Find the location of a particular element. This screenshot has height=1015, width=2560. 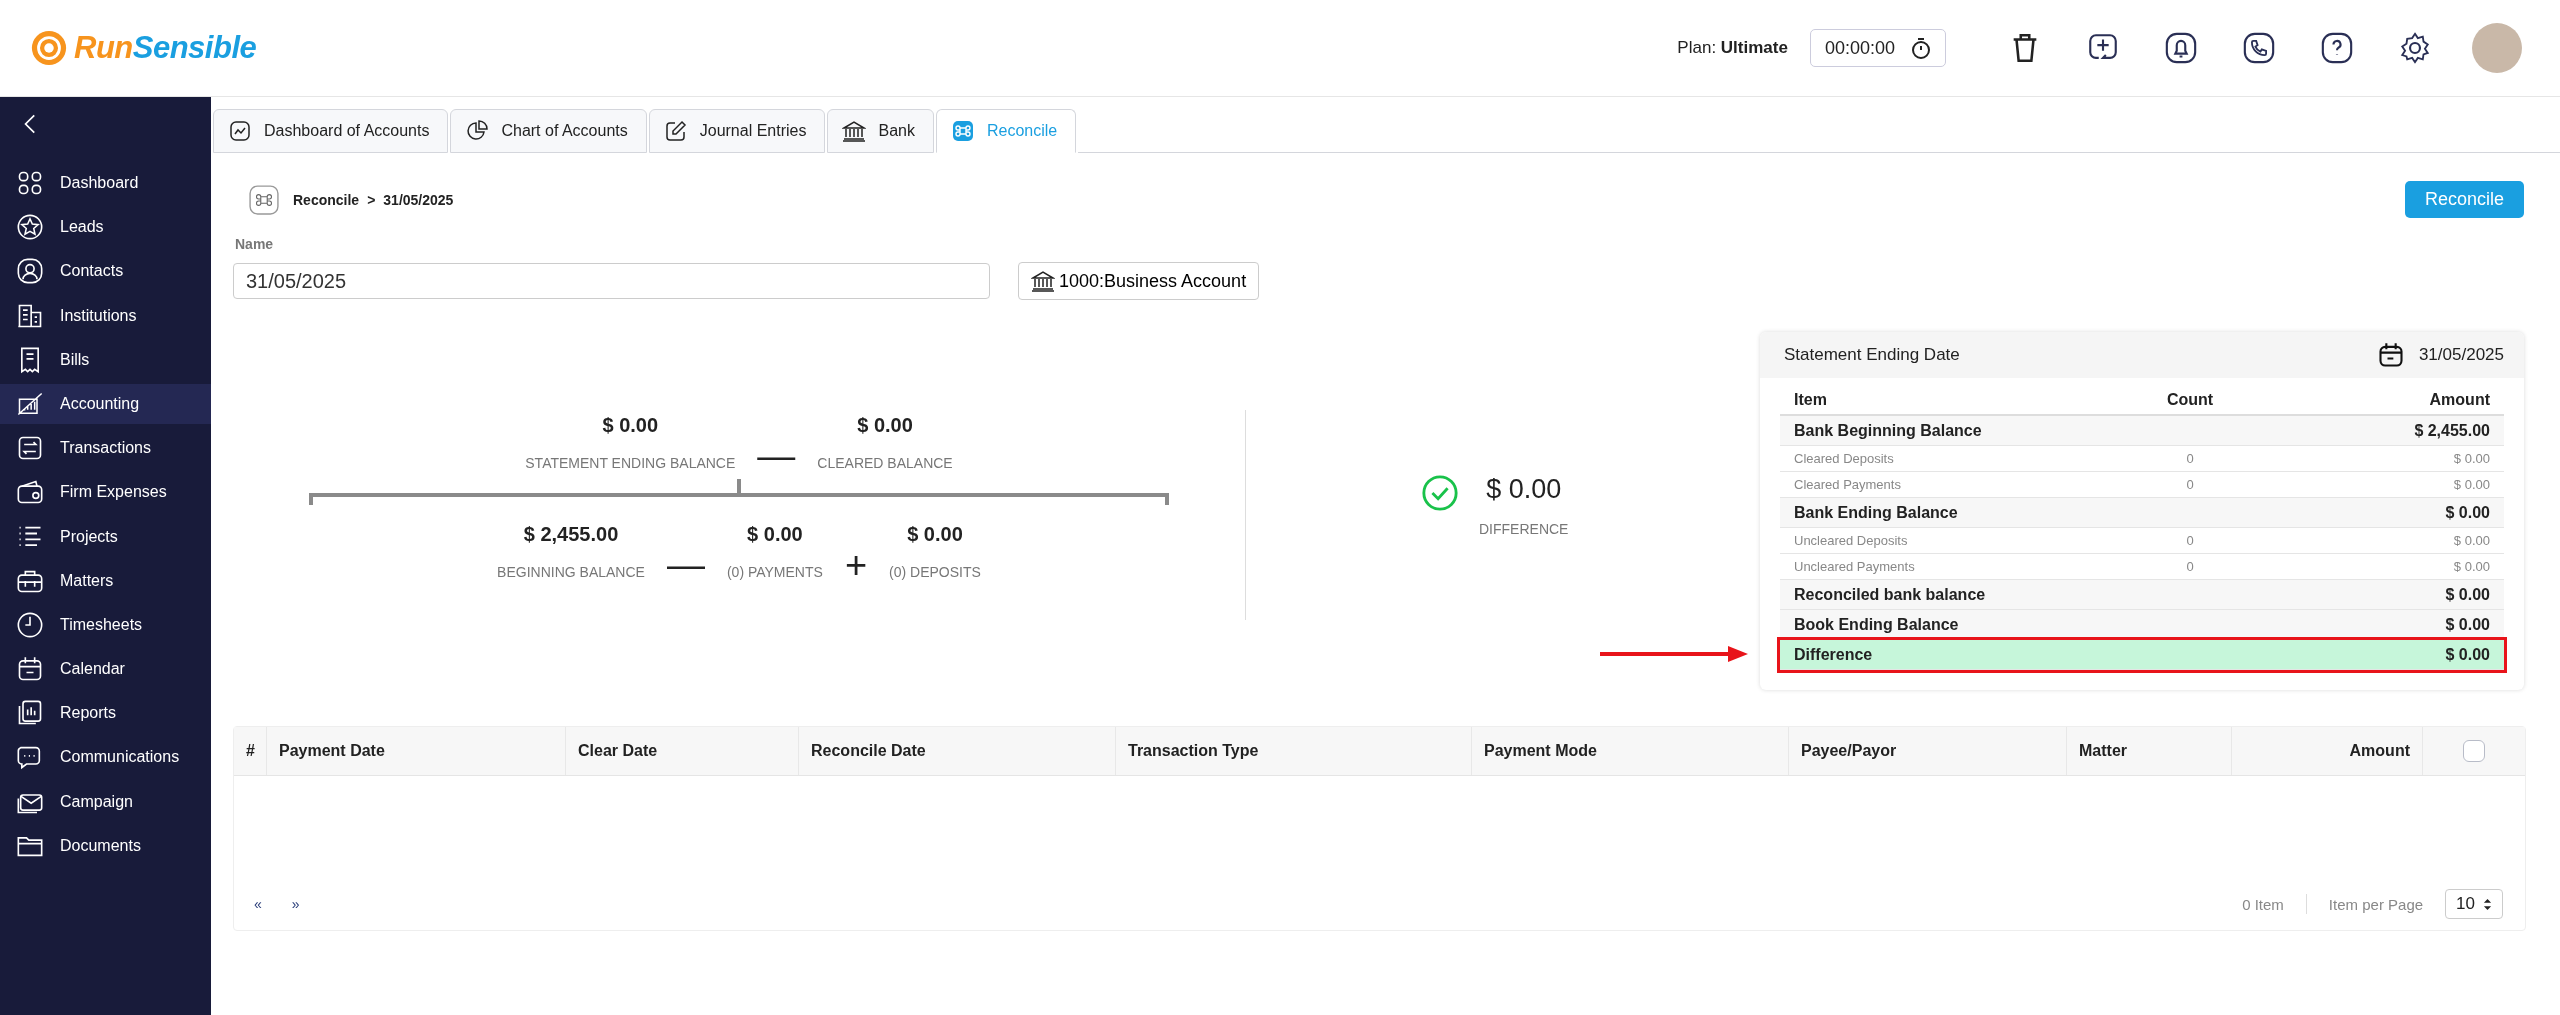

settings-icon is located at coordinates (2415, 48).